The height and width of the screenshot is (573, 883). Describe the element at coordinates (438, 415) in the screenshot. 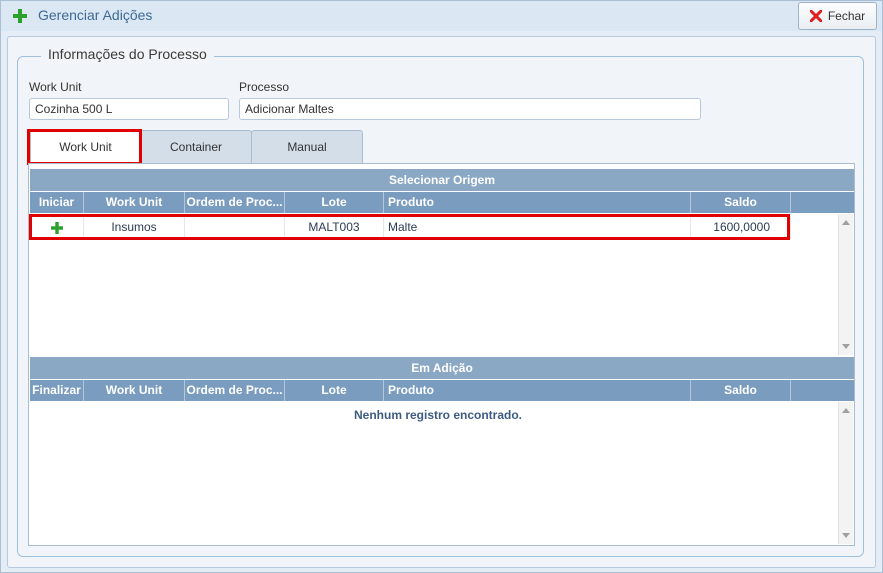

I see `empty-message: Nenhum registro encontrado.` at that location.